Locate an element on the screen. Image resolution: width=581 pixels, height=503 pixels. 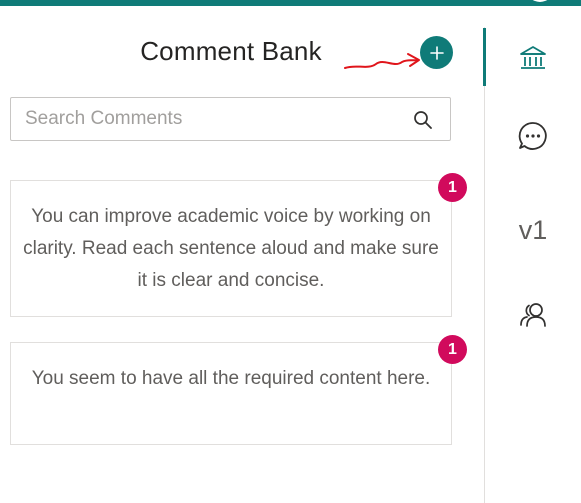
nav-item-comment-bank is located at coordinates (533, 58).